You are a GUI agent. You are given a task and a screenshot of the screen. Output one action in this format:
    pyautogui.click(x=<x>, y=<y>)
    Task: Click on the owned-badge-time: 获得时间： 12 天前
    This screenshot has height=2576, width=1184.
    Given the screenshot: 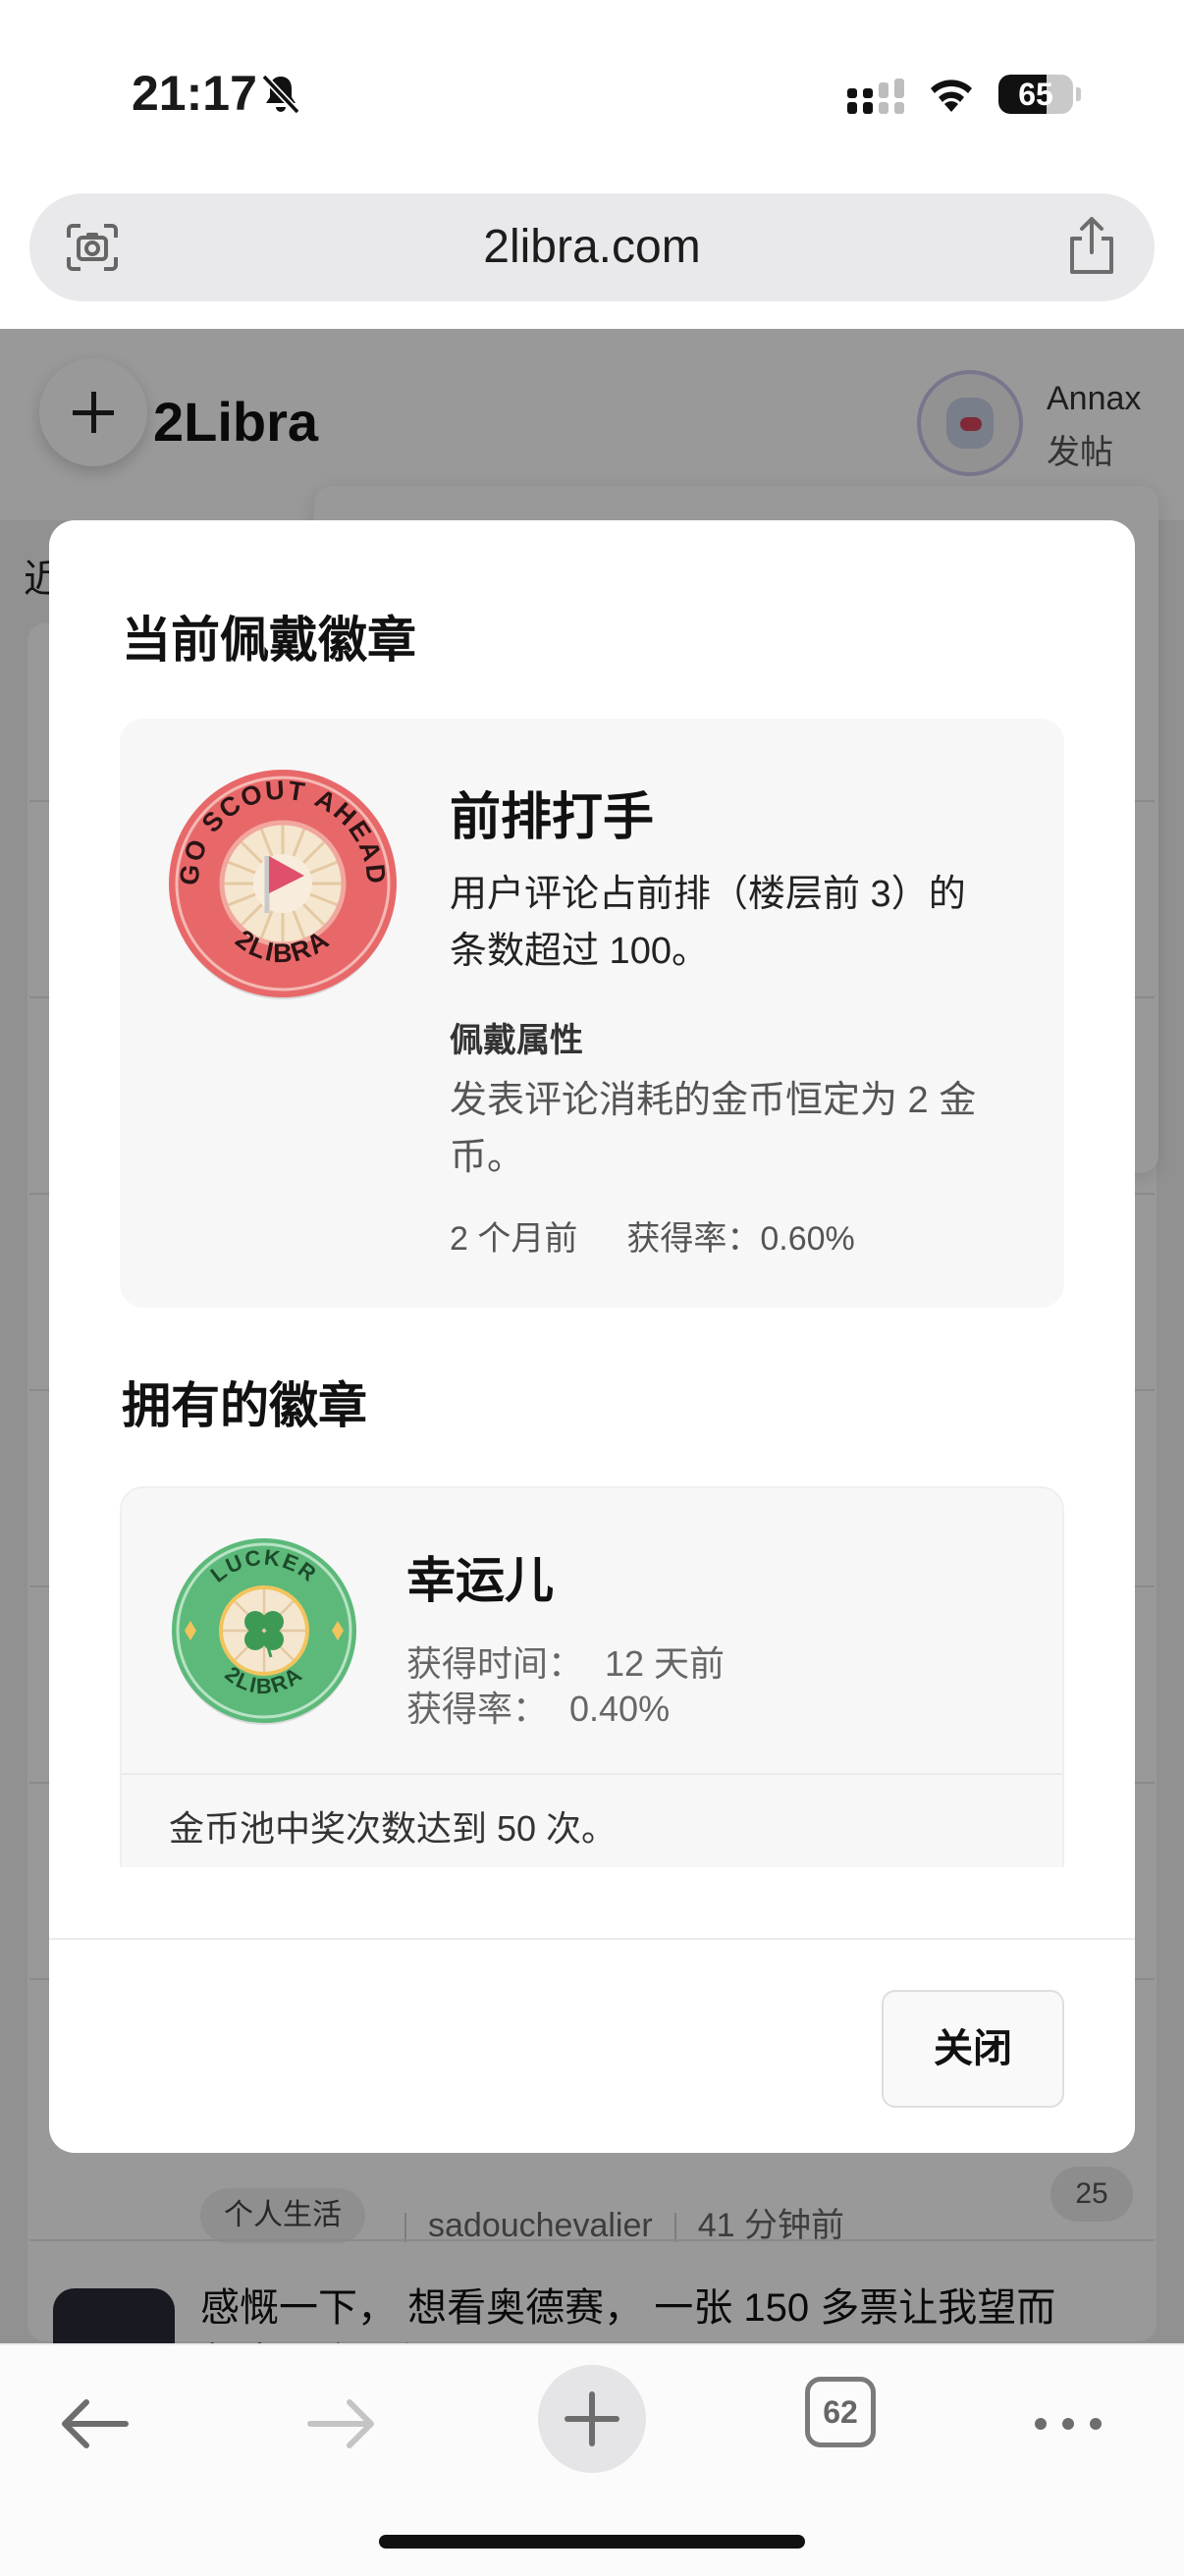 What is the action you would take?
    pyautogui.click(x=565, y=1661)
    